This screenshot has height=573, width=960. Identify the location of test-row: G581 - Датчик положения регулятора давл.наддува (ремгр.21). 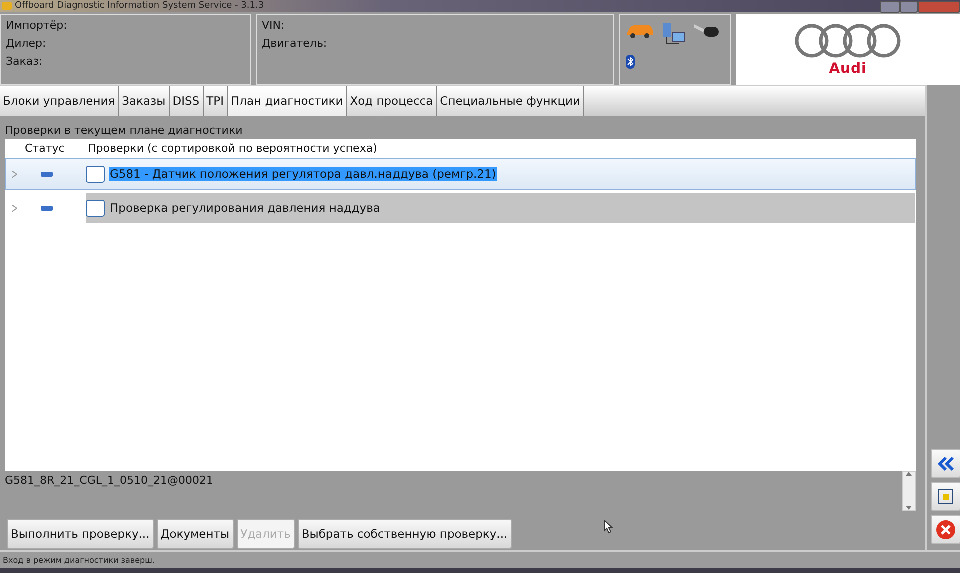
(460, 174).